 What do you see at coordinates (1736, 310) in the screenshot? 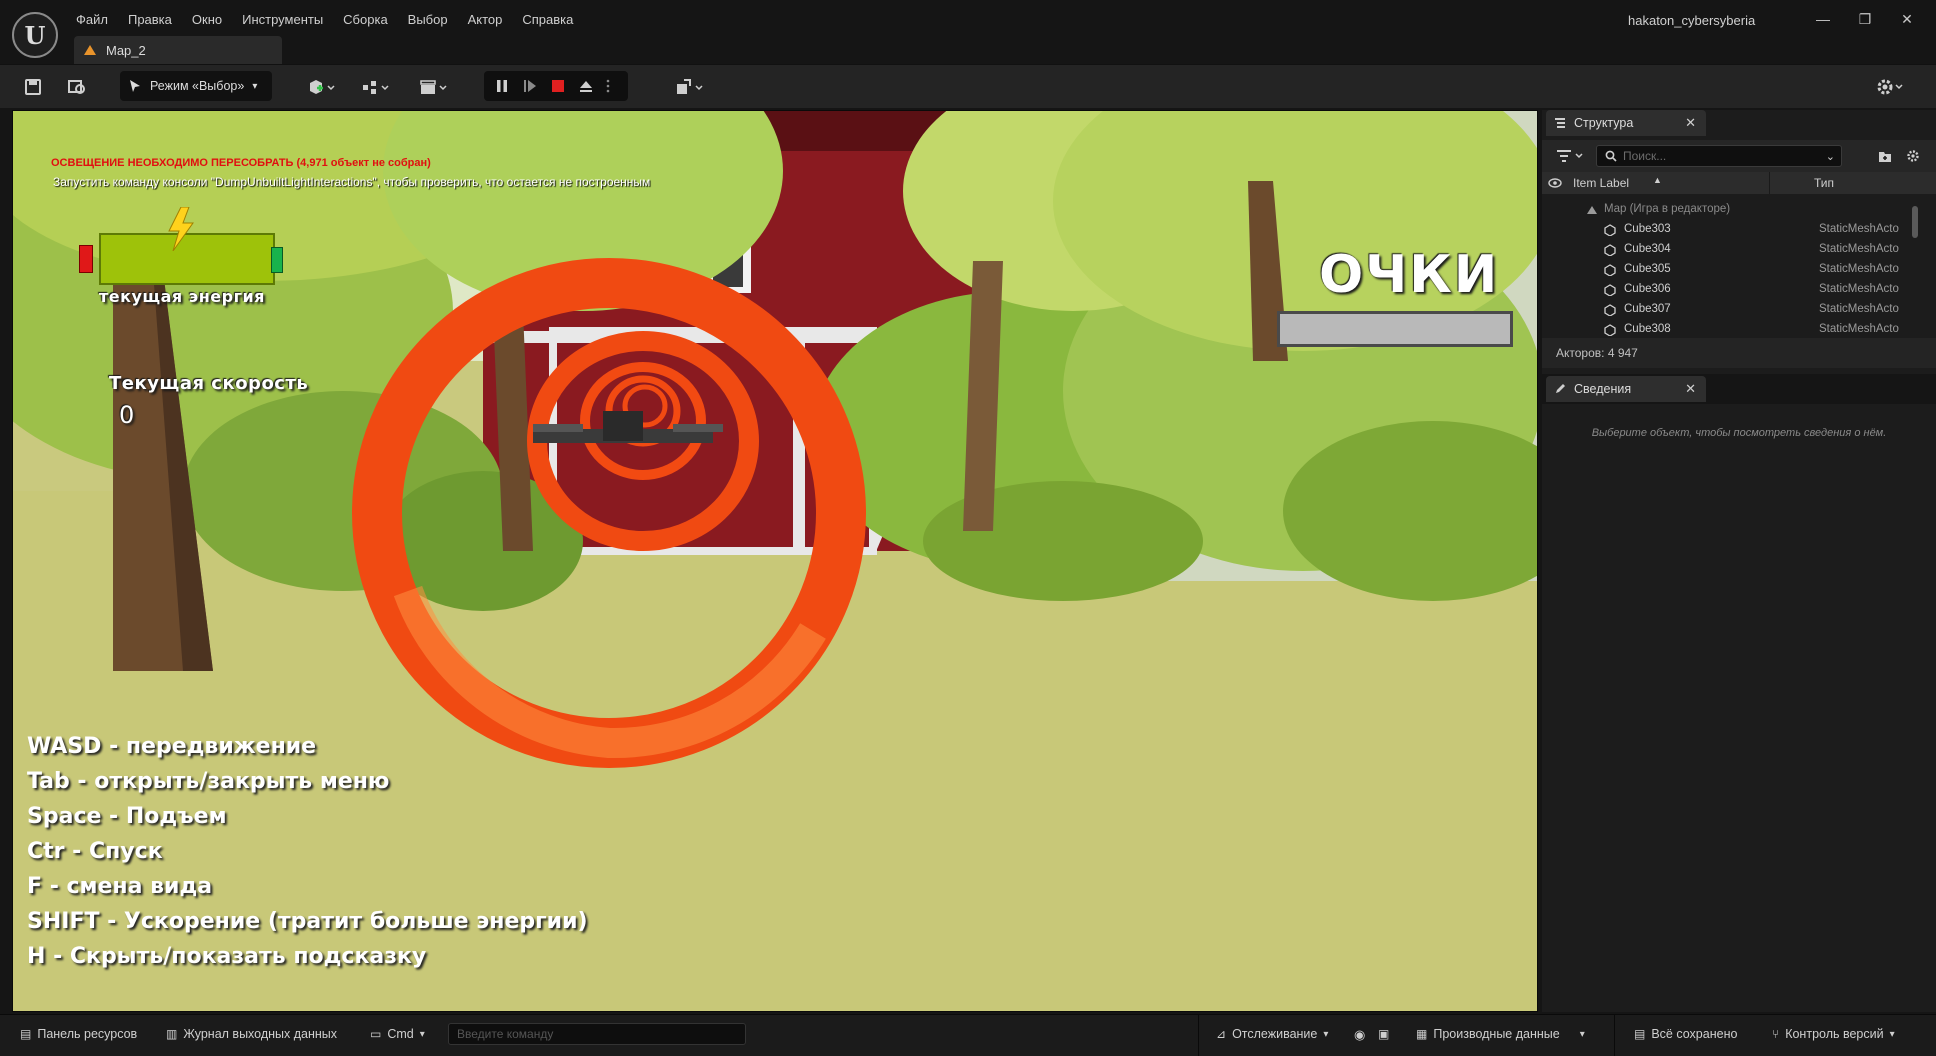
I see `tree-row: Cube307 StaticMeshActo` at bounding box center [1736, 310].